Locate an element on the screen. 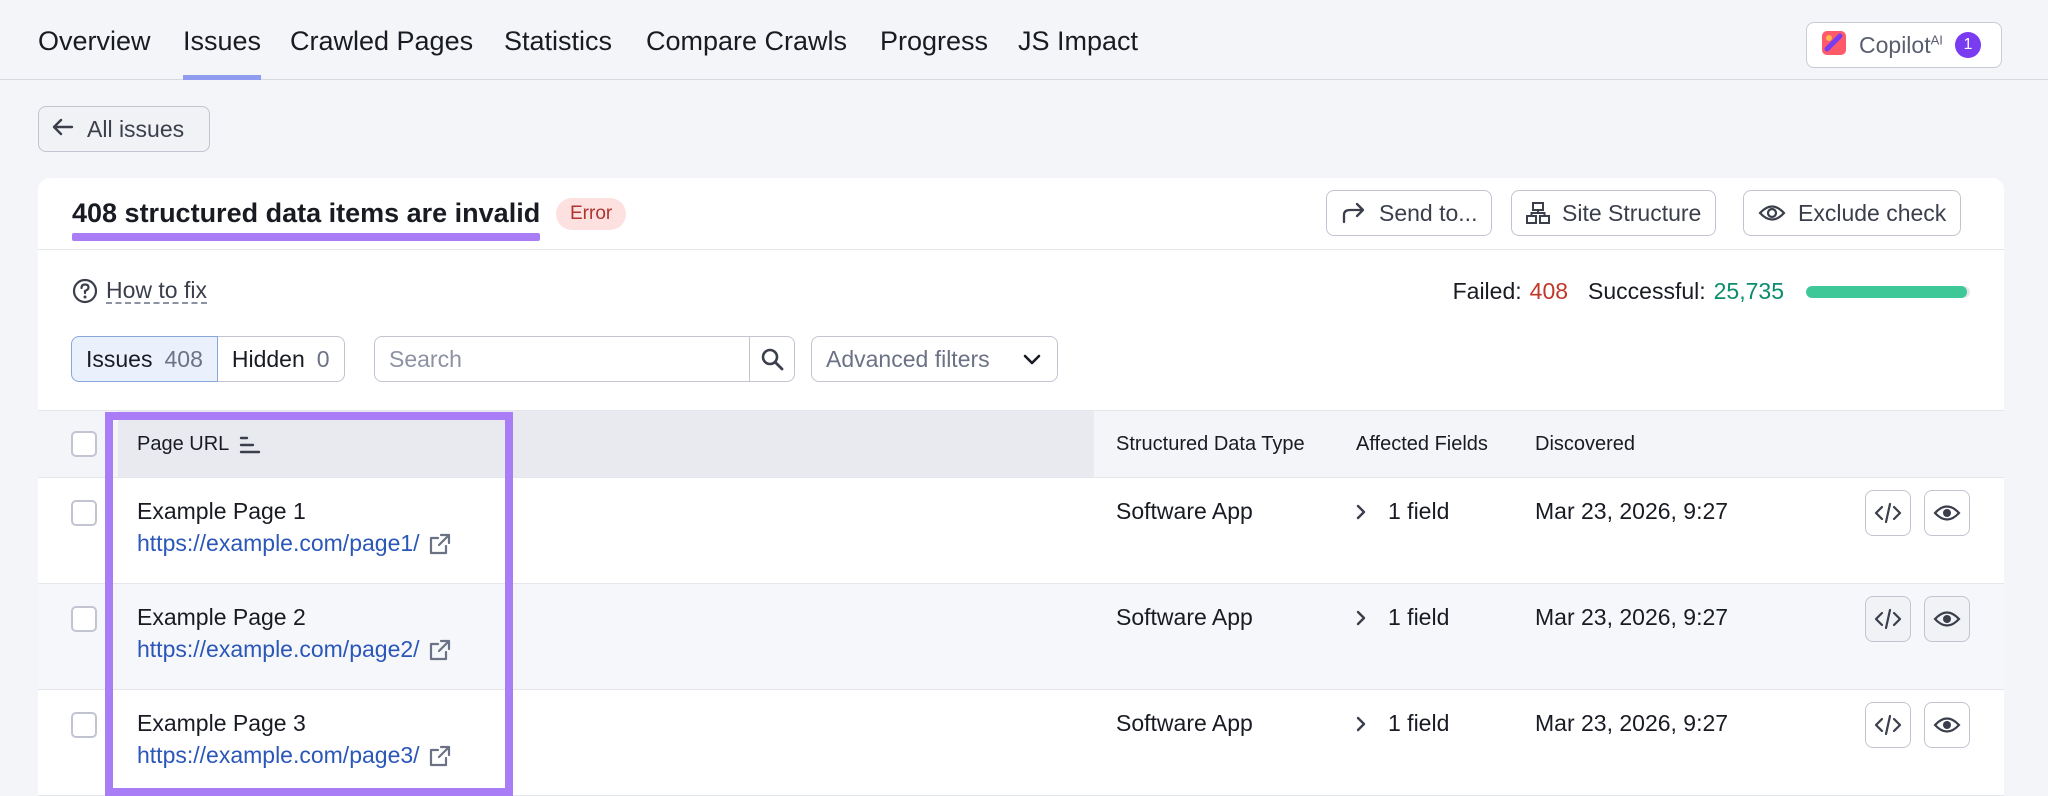 The width and height of the screenshot is (2048, 796). tab-issues: Issues is located at coordinates (222, 53).